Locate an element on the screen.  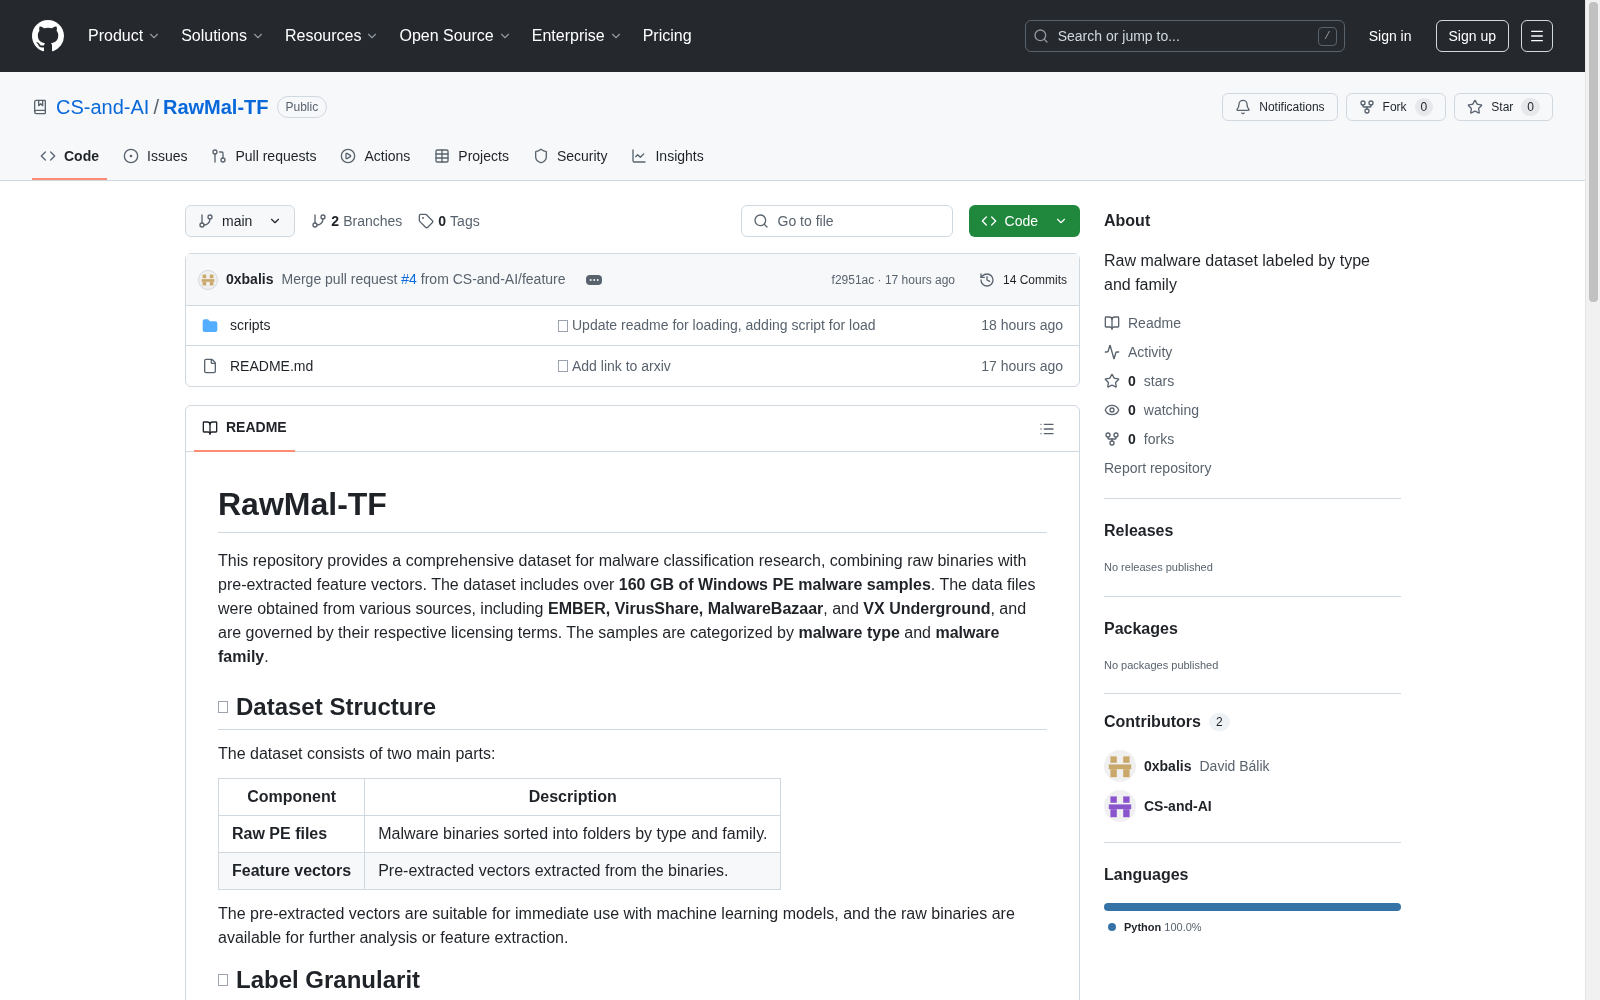
repository-tab: Security is located at coordinates (570, 157).